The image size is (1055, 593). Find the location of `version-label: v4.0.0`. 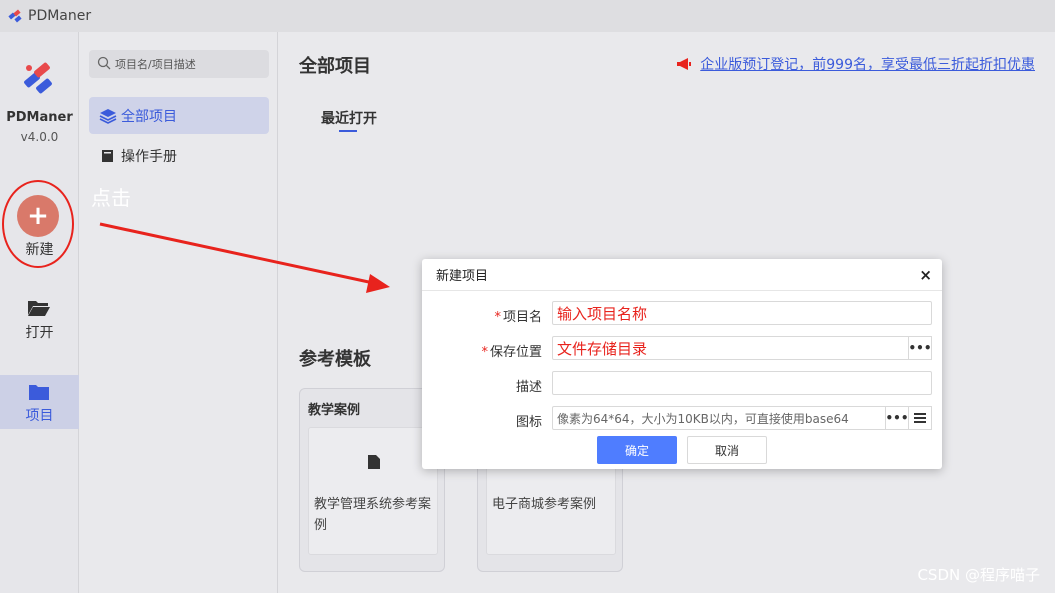

version-label: v4.0.0 is located at coordinates (39, 137).